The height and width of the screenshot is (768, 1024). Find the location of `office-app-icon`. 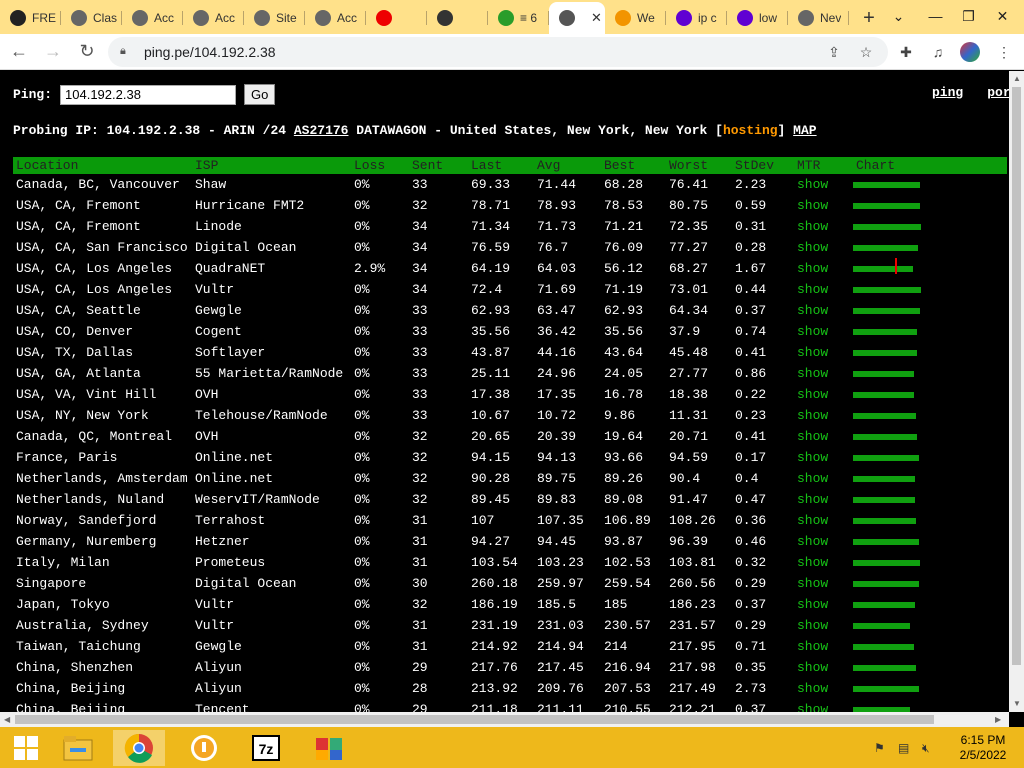

office-app-icon is located at coordinates (329, 748).